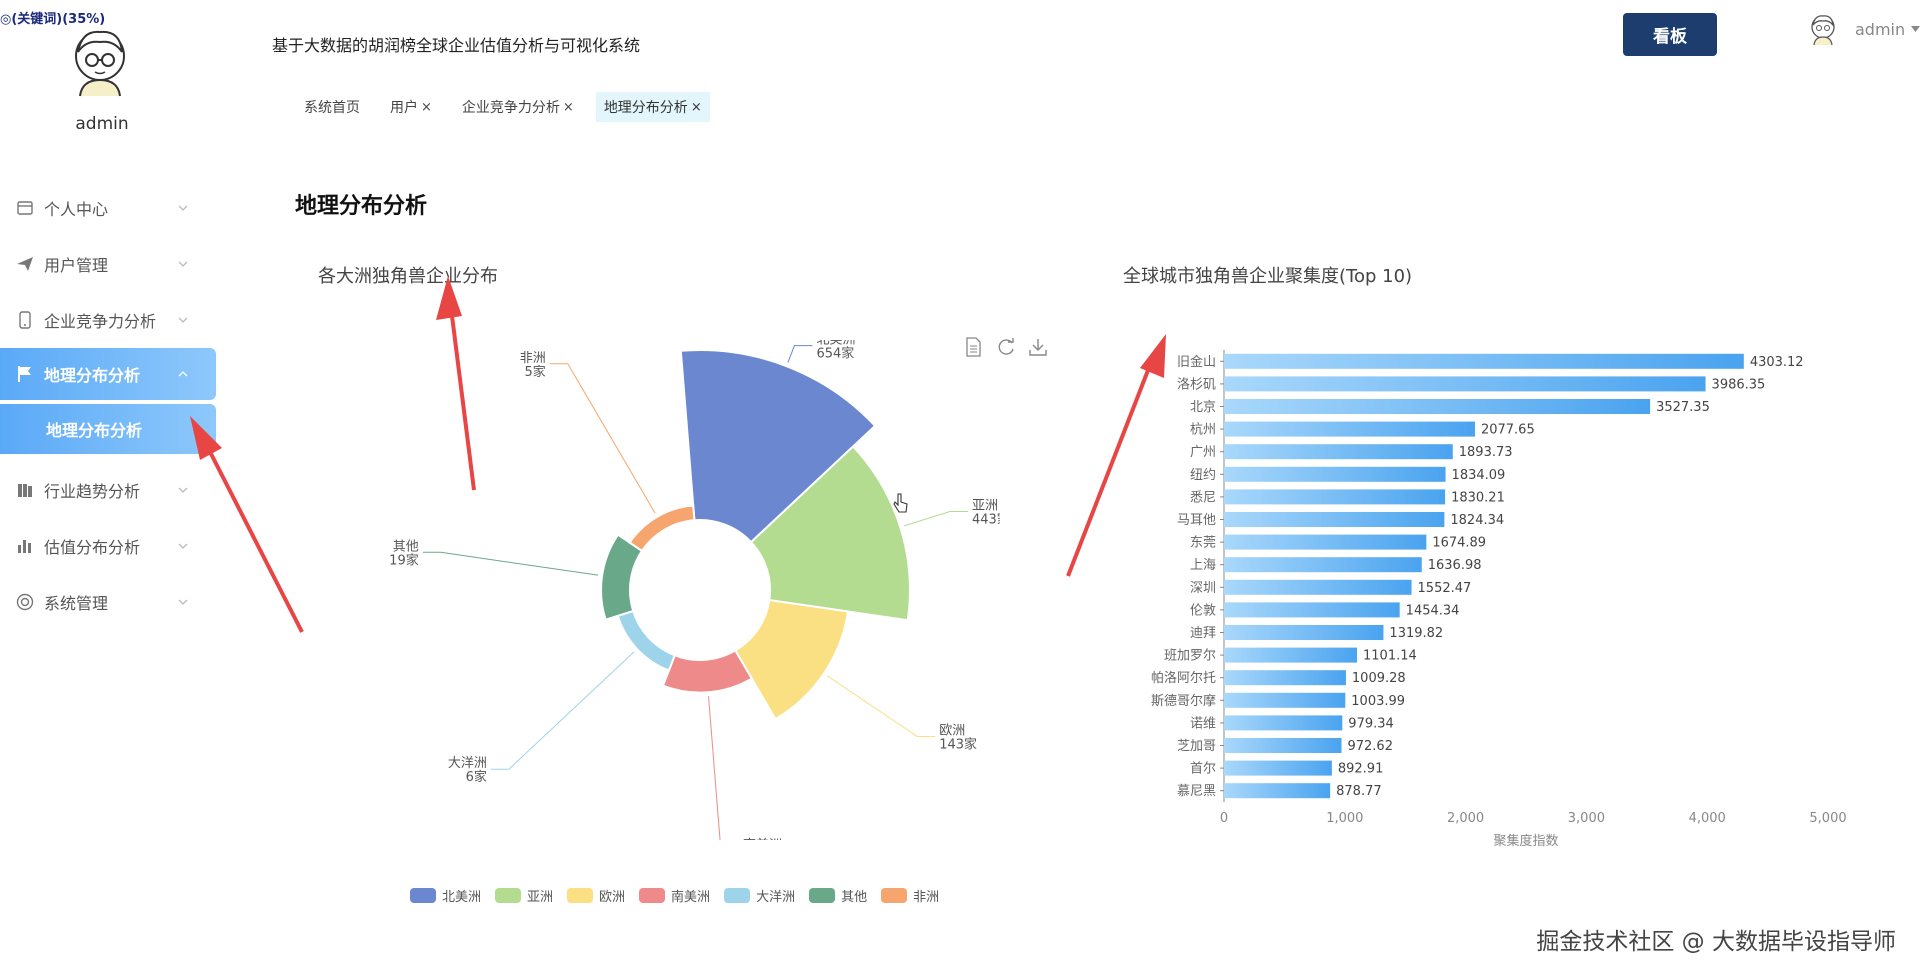 This screenshot has height=960, width=1920. Describe the element at coordinates (533, 358) in the screenshot. I see `pie-label-name: 非洲` at that location.